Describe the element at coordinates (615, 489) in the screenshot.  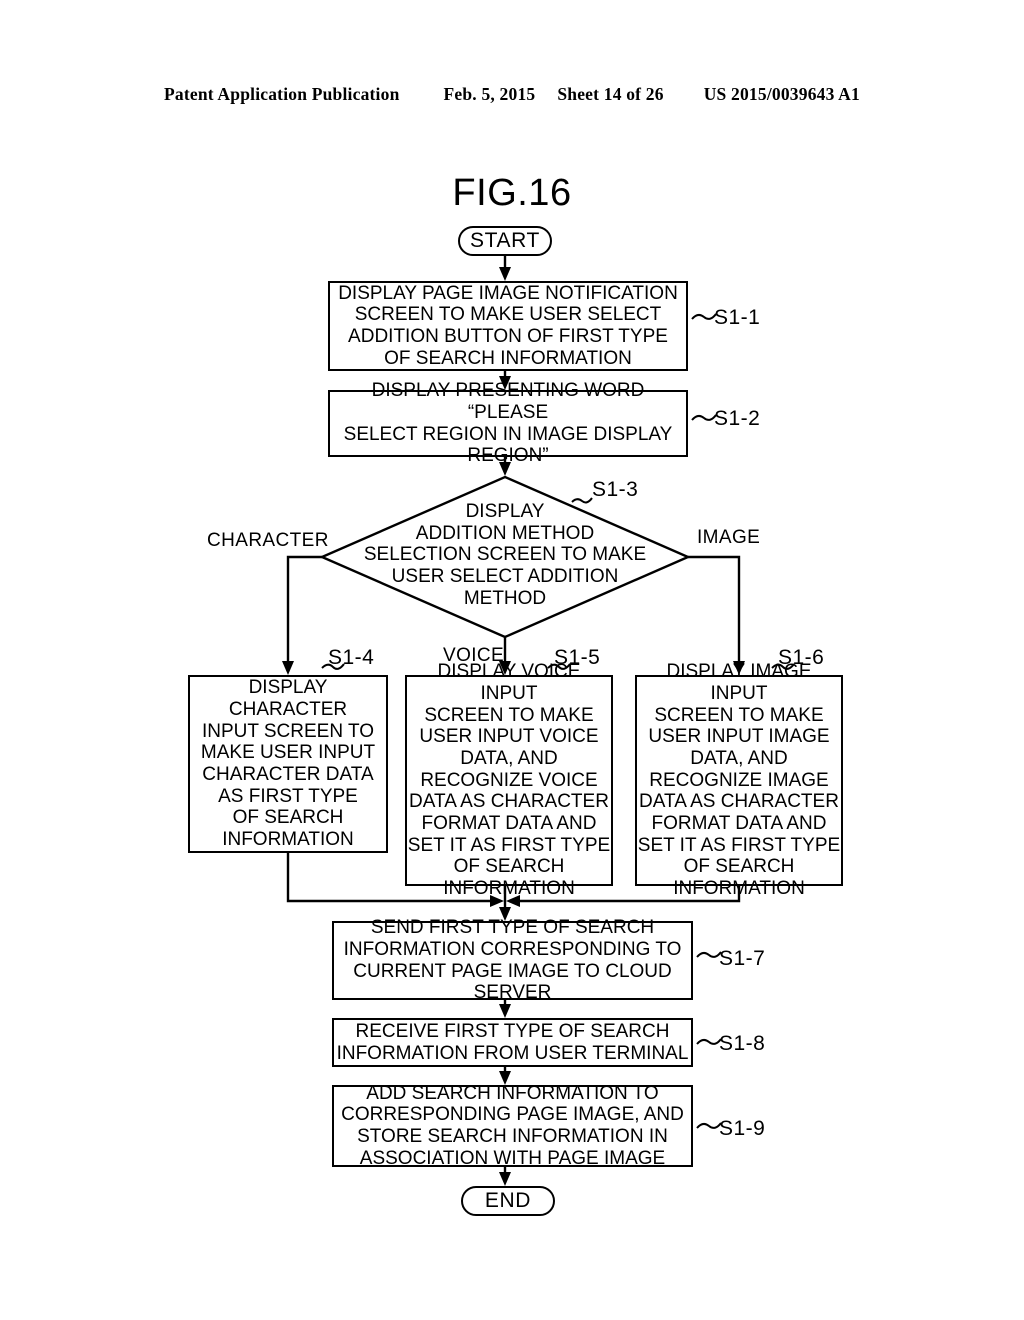
I see `step-tag-s1-3: S1-3` at that location.